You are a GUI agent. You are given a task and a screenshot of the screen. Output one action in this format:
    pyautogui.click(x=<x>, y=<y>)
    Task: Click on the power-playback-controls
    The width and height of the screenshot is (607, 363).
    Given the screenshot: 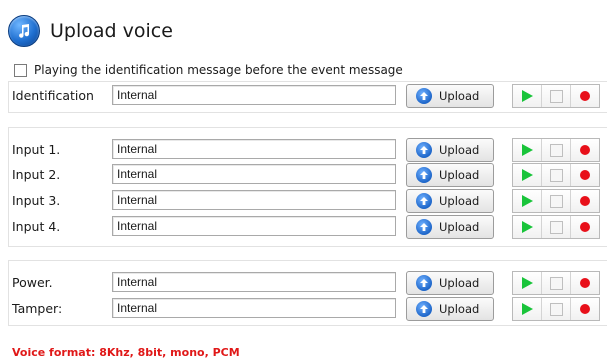 What is the action you would take?
    pyautogui.click(x=556, y=283)
    